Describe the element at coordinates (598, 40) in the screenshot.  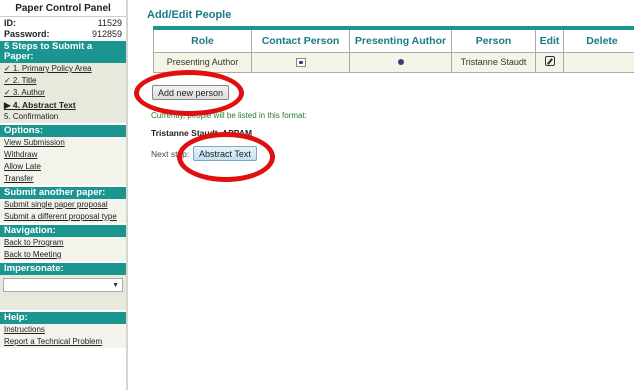
I see `col-delete: Delete` at that location.